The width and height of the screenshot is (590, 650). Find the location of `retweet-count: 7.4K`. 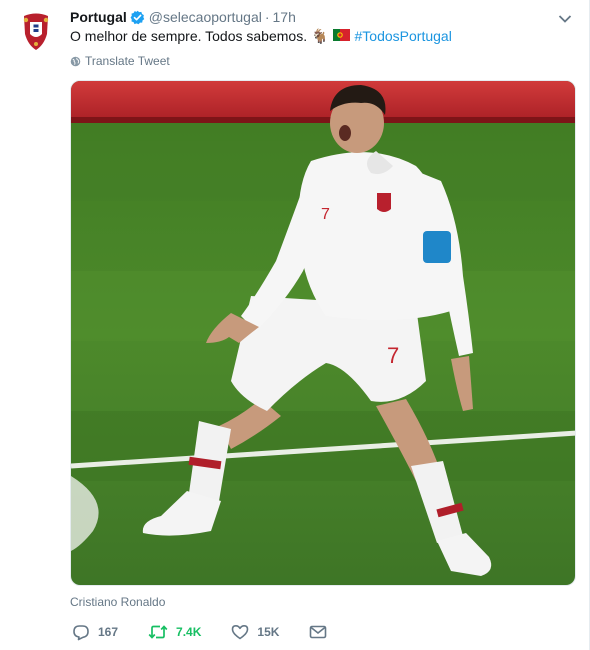

retweet-count: 7.4K is located at coordinates (189, 632).